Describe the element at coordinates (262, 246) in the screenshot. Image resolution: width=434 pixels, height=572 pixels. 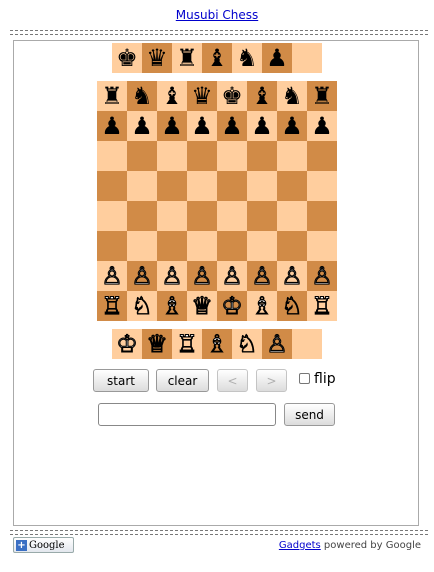
I see `square-f3` at that location.